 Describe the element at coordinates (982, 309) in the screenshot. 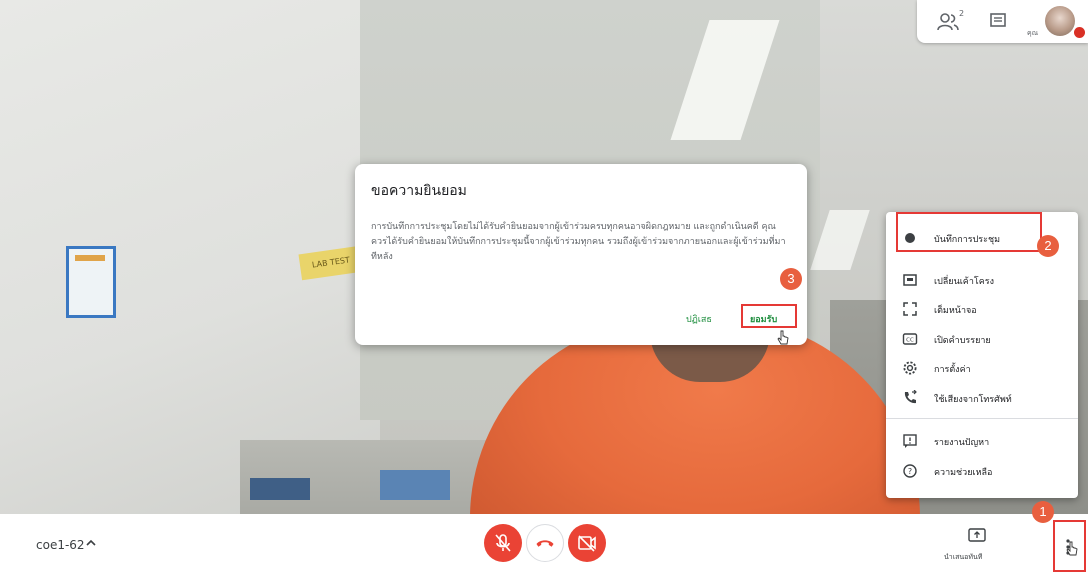

I see `menu-item-fullscreen: เต็มหน้าจอ` at that location.